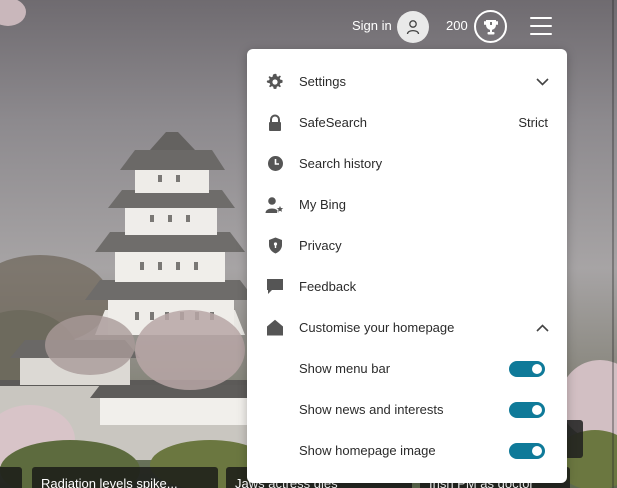 The height and width of the screenshot is (488, 617). I want to click on hamburger-menu-icon, so click(541, 26).